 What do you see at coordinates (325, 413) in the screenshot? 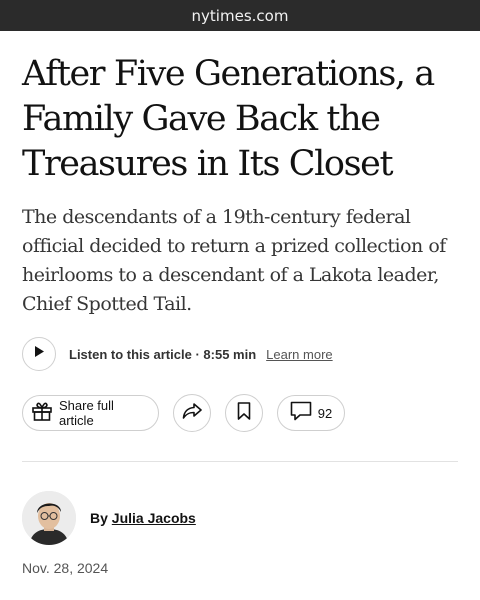
I see `comment-count: 92` at bounding box center [325, 413].